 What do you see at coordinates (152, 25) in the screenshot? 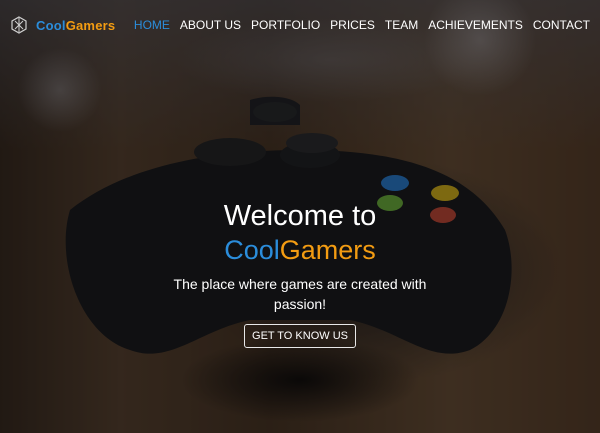
I see `nav-item-home: HOME` at bounding box center [152, 25].